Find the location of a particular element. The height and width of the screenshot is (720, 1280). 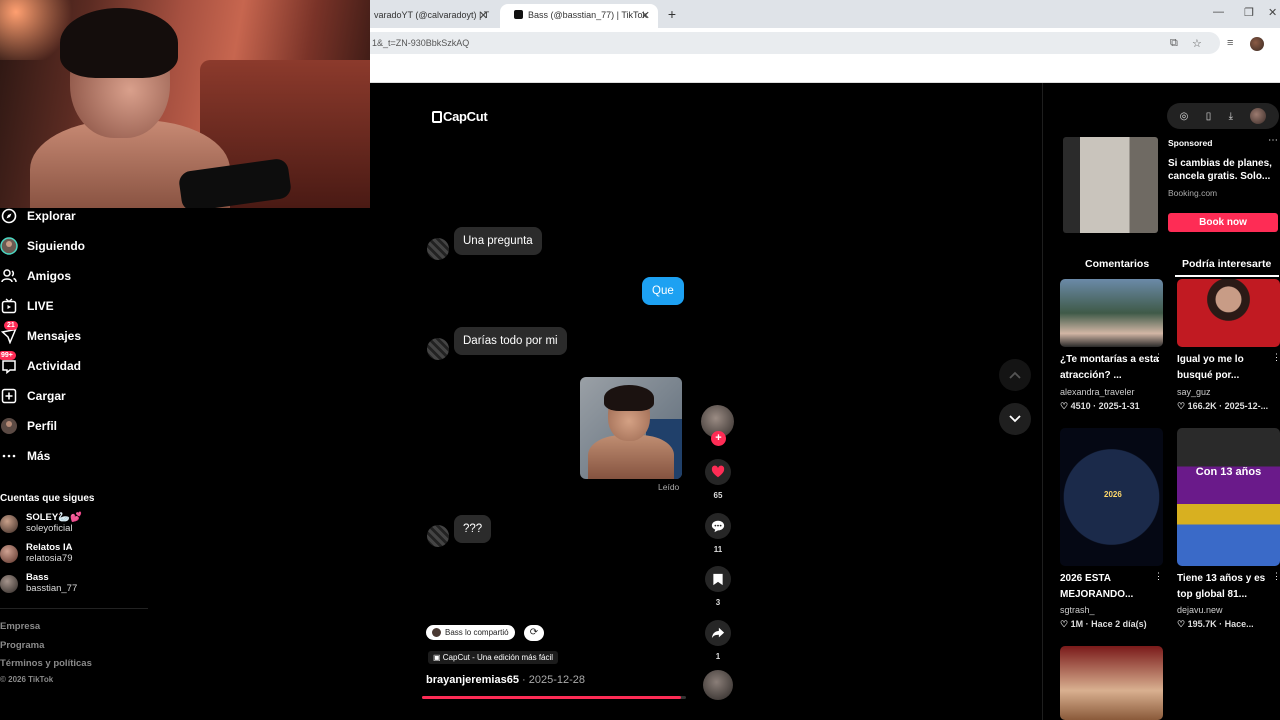

video-card-thumbnail: Con 13 años is located at coordinates (1228, 497).